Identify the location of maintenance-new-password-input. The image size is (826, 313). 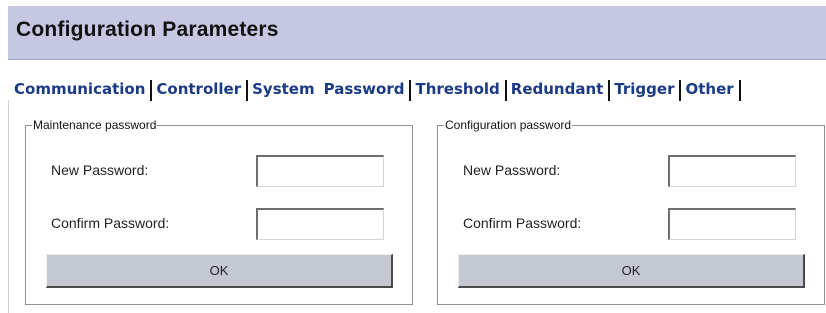
(320, 171).